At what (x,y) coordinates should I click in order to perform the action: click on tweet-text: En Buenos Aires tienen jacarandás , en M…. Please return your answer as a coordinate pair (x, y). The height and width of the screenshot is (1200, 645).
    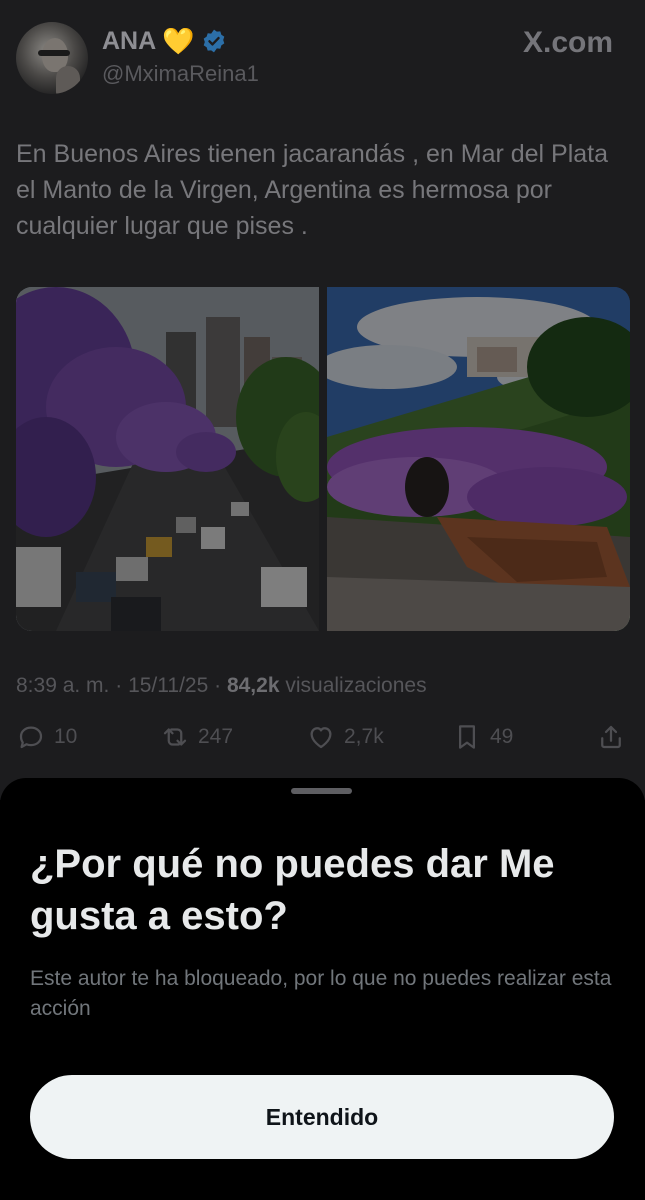
    Looking at the image, I should click on (312, 190).